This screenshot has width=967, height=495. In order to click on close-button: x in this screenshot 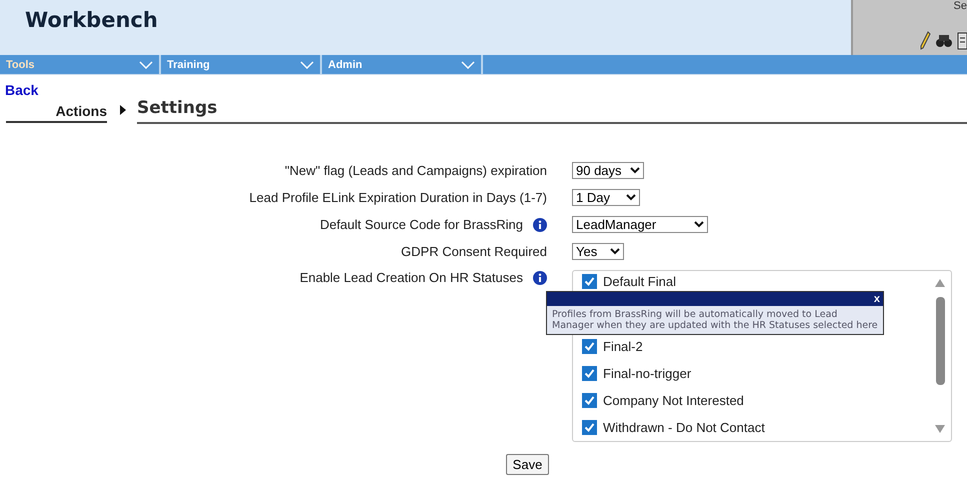, I will do `click(877, 299)`.